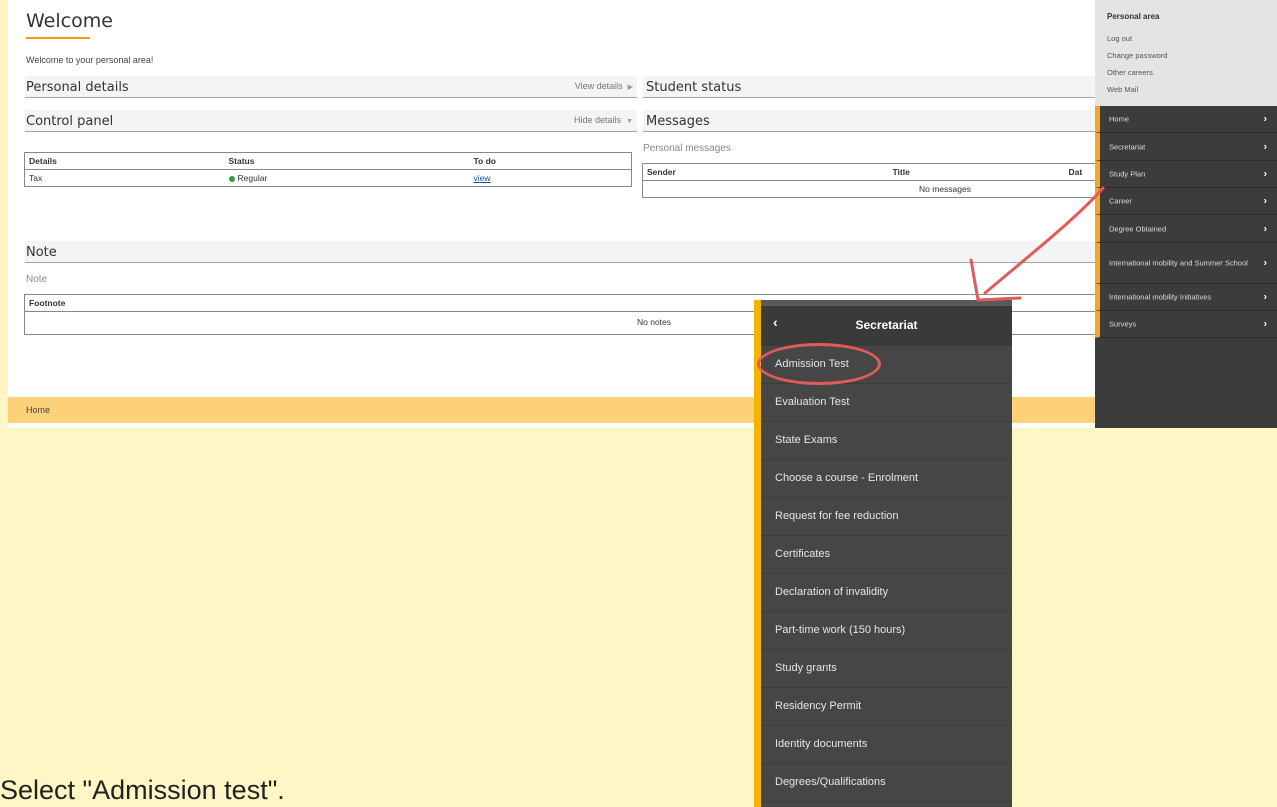 This screenshot has height=807, width=1277. What do you see at coordinates (142, 790) in the screenshot?
I see `instruction-caption: Select "Admission test".` at bounding box center [142, 790].